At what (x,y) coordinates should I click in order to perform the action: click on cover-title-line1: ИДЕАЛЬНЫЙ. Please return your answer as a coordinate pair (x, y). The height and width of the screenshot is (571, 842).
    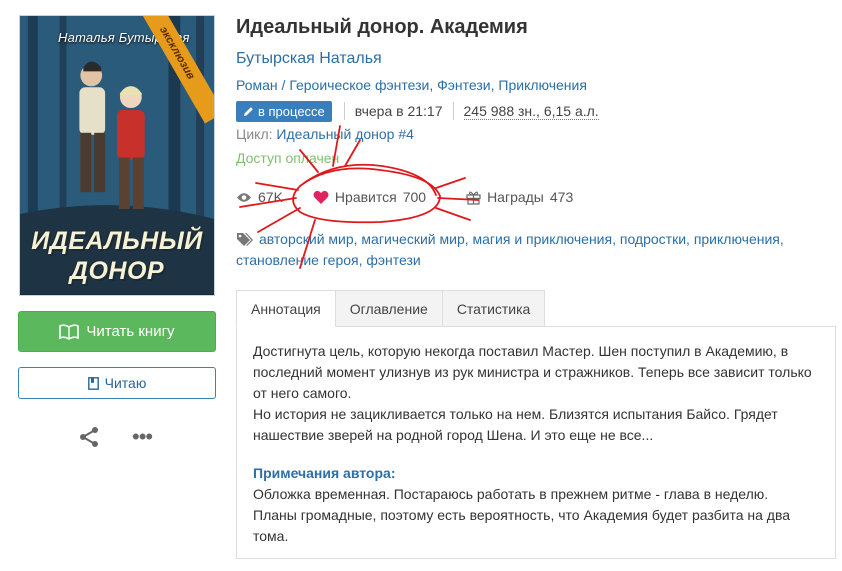
    Looking at the image, I should click on (117, 241).